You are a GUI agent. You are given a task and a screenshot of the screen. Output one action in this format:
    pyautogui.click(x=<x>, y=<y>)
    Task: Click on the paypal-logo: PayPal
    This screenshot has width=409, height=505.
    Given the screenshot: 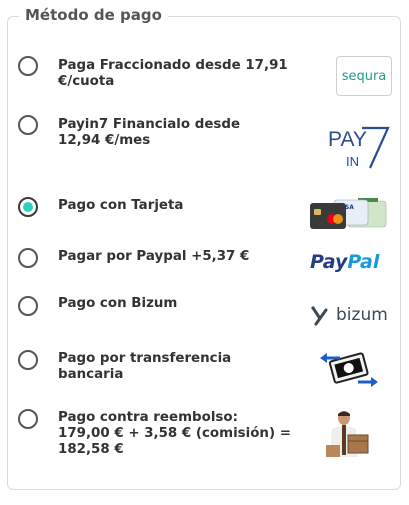 What is the action you would take?
    pyautogui.click(x=345, y=262)
    